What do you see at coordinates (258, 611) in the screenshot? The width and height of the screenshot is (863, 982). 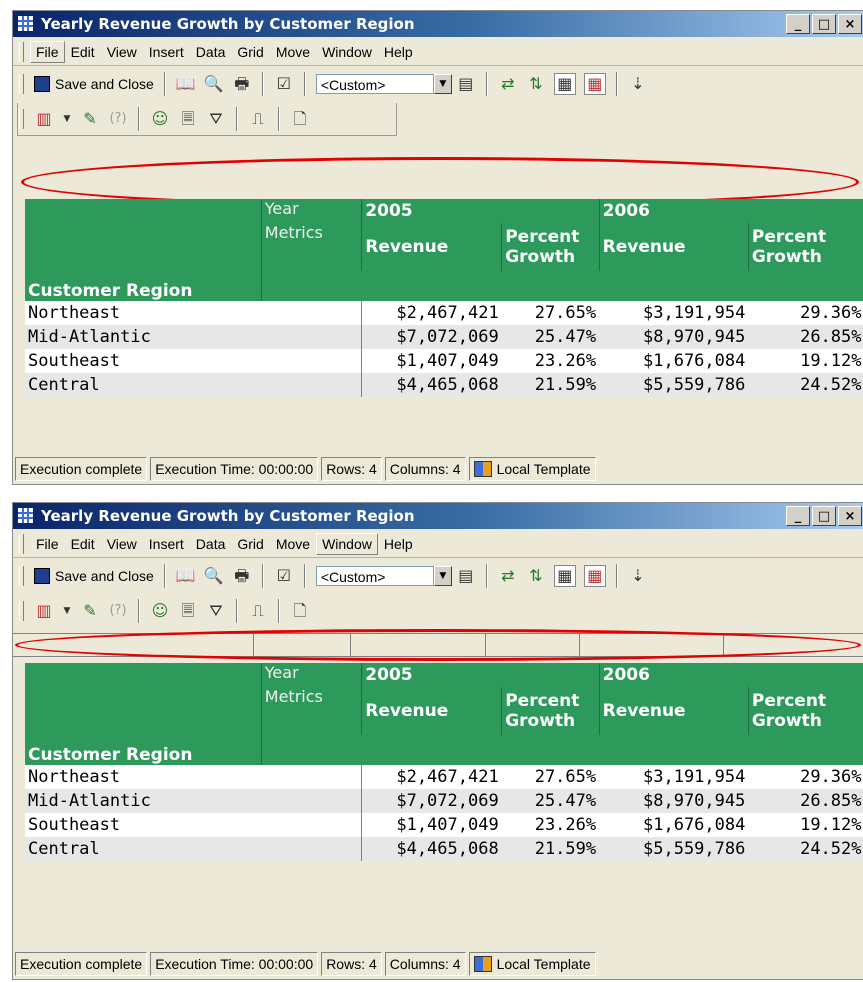 I see `book-icon: ⎍` at bounding box center [258, 611].